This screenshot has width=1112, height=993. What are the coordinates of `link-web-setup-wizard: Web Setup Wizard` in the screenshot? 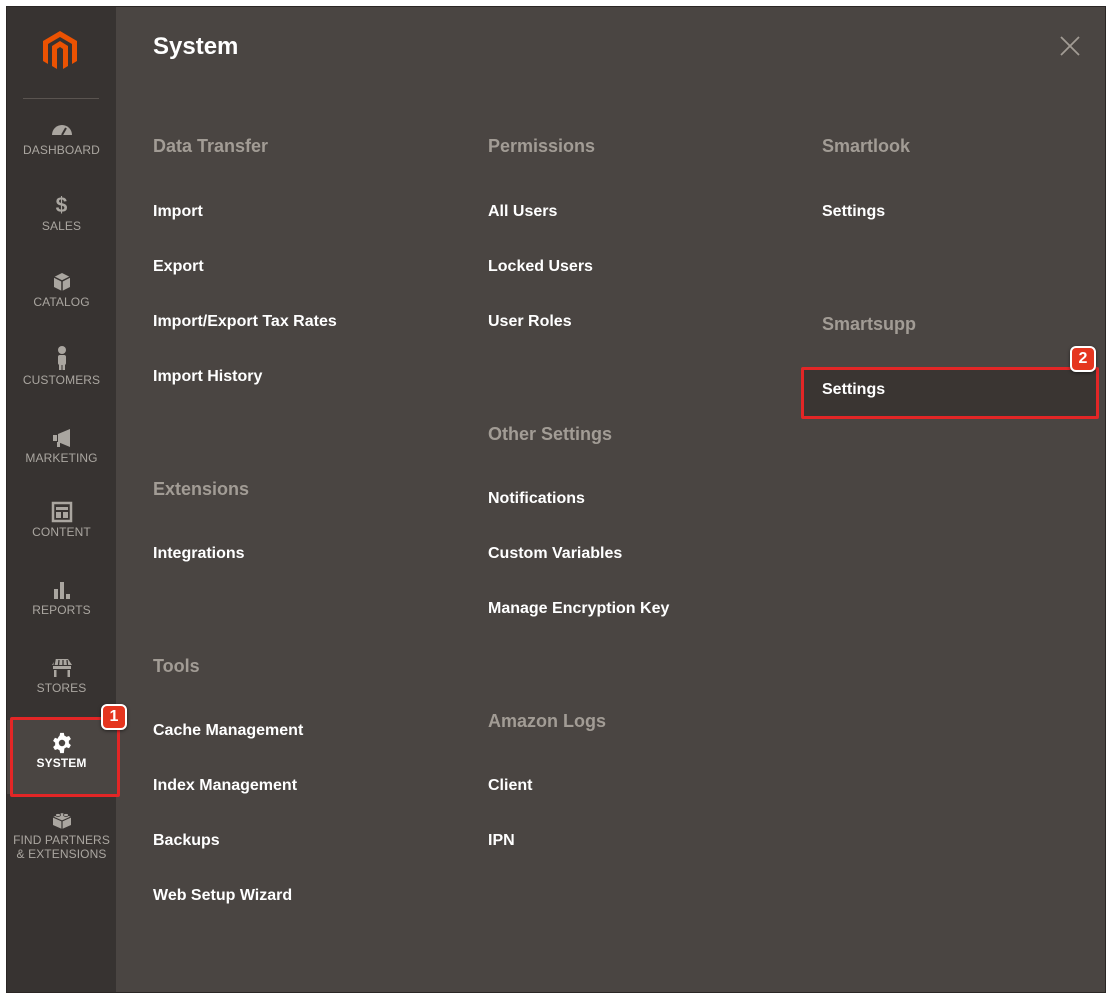 It's located at (222, 896).